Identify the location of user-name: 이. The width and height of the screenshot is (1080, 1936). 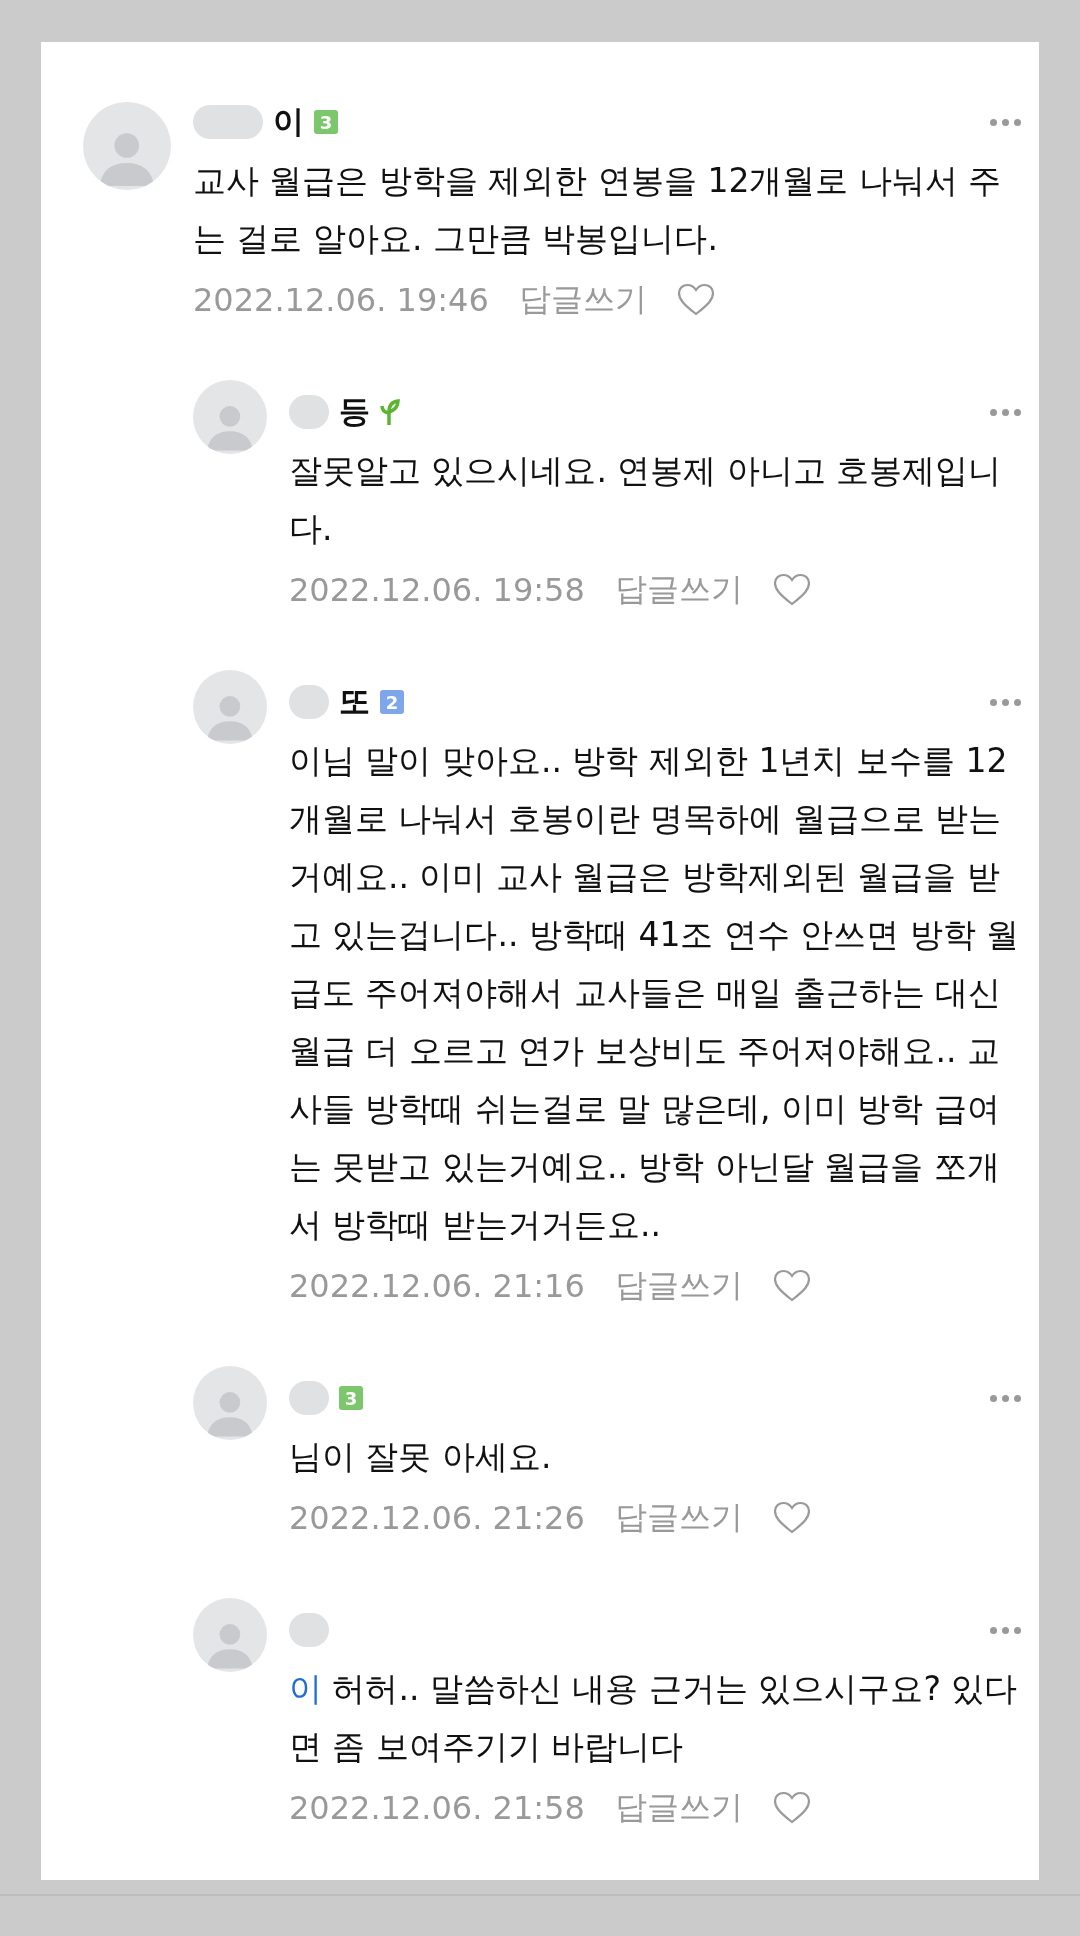
(288, 122).